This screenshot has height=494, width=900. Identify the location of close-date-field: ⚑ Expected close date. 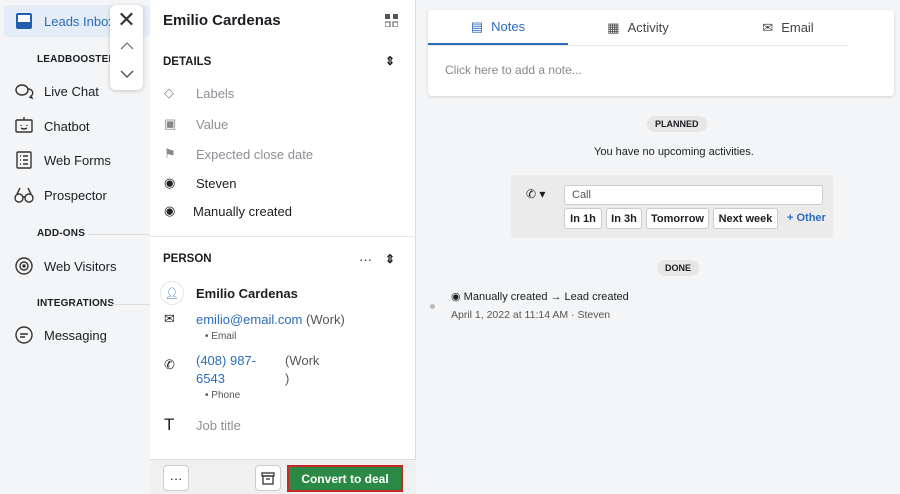
(238, 154).